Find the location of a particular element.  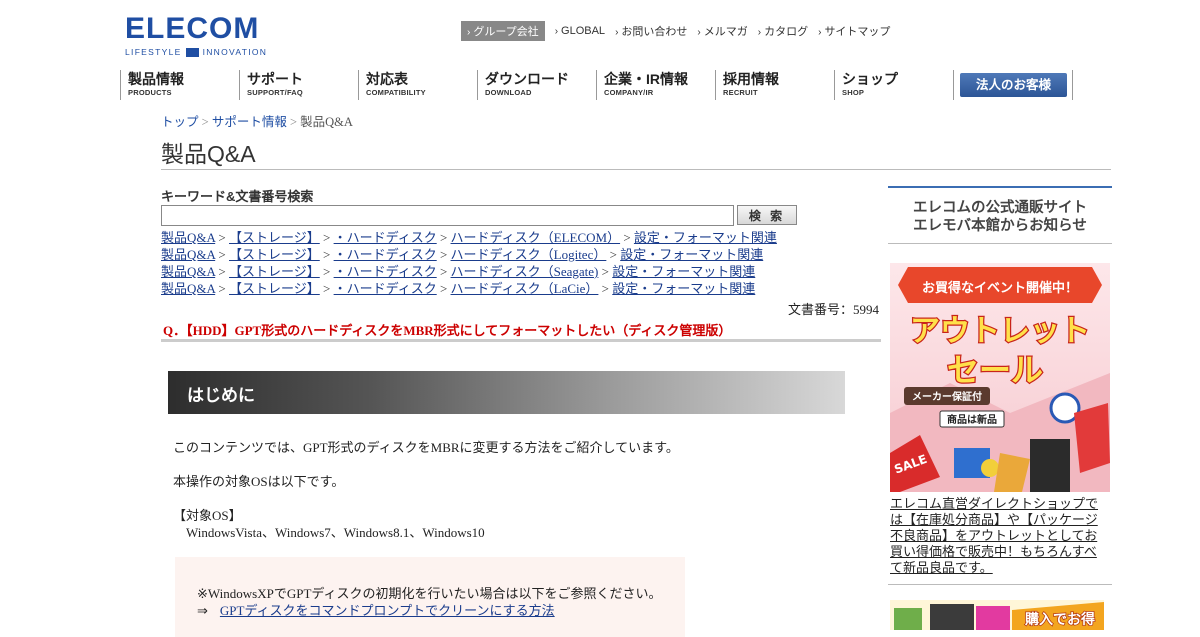

breadcrumb: トップ > サポート情報 > 製品Q&A is located at coordinates (257, 120).